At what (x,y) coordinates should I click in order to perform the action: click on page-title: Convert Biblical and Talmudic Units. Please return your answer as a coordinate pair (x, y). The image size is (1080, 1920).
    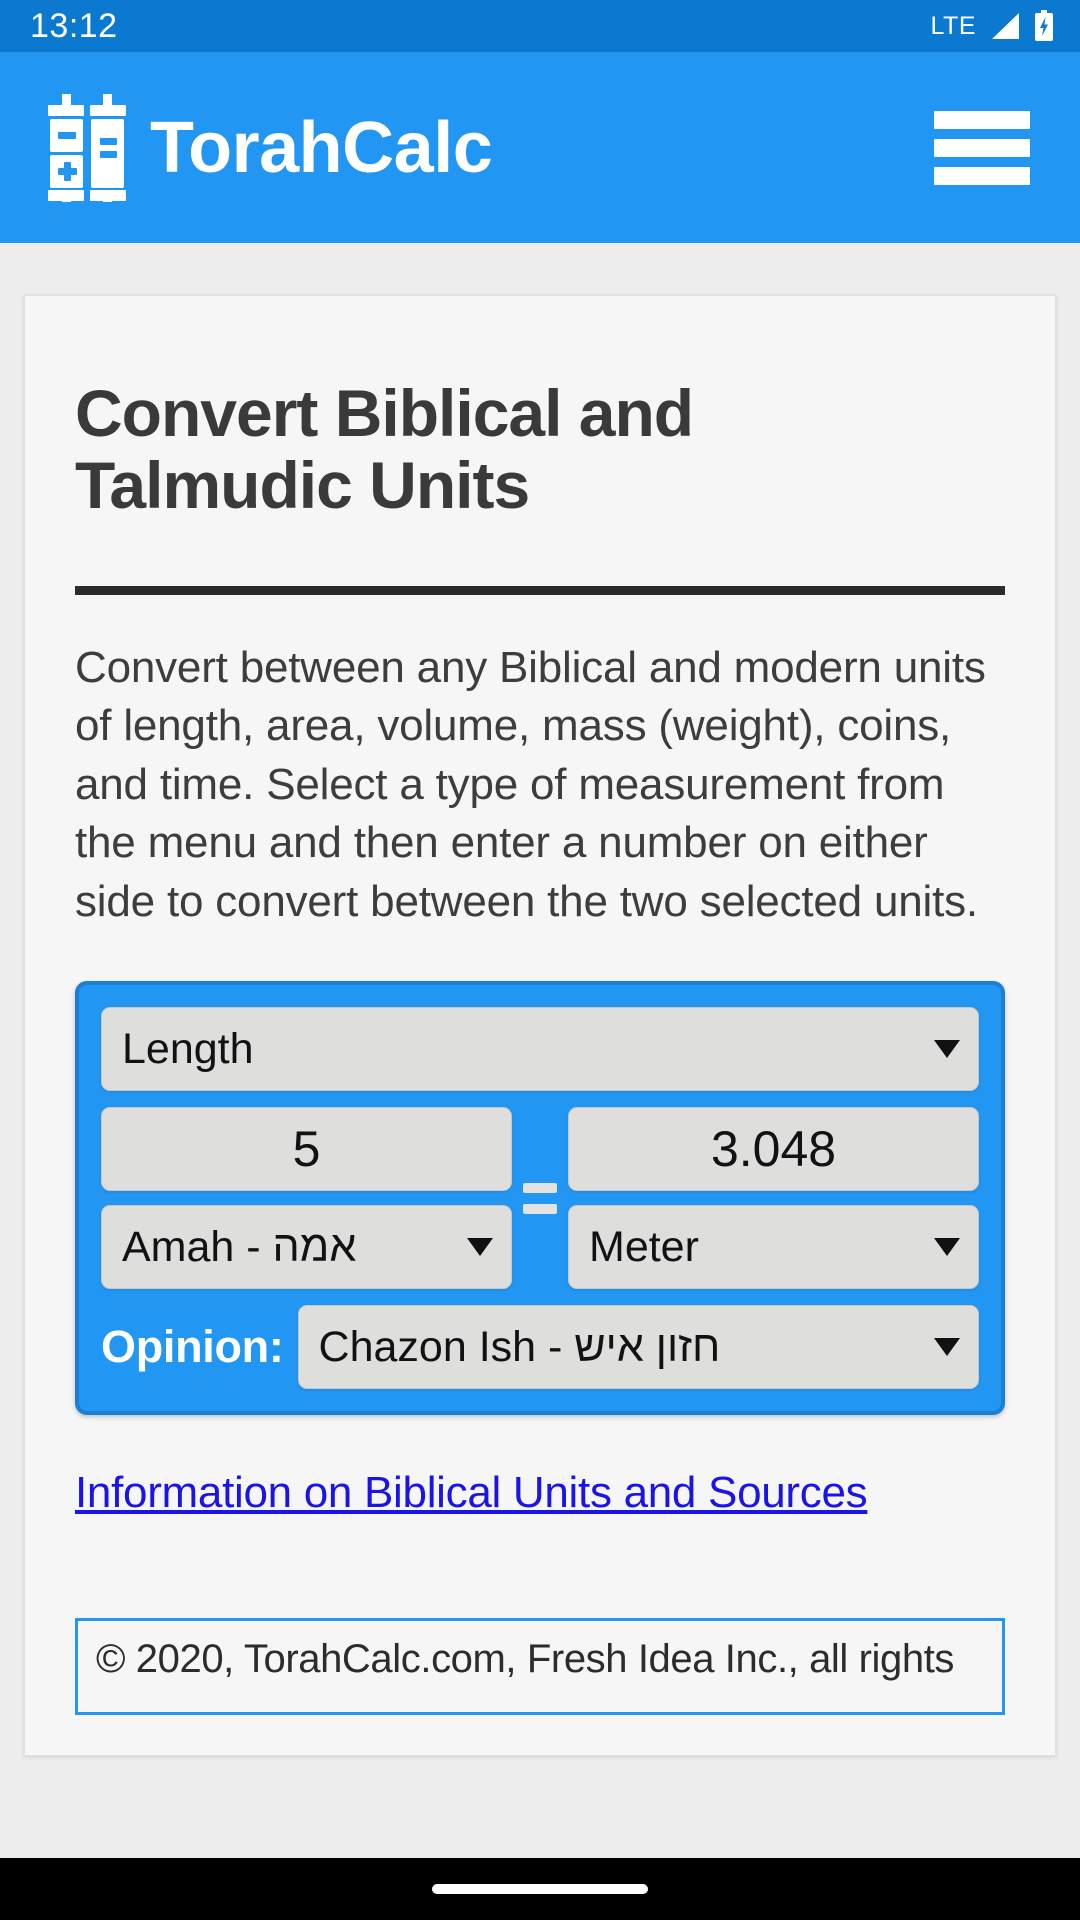
    Looking at the image, I should click on (384, 449).